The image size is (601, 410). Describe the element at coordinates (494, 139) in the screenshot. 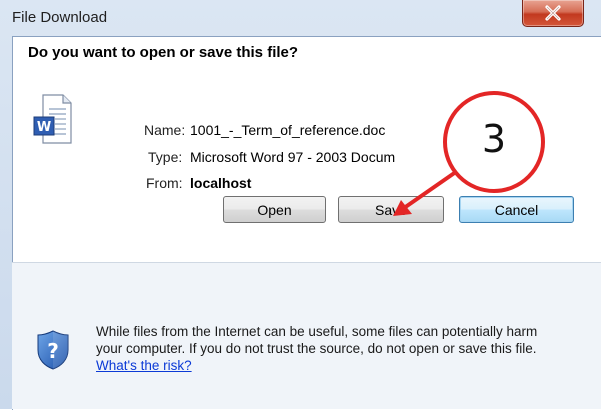

I see `step-number: 3` at that location.